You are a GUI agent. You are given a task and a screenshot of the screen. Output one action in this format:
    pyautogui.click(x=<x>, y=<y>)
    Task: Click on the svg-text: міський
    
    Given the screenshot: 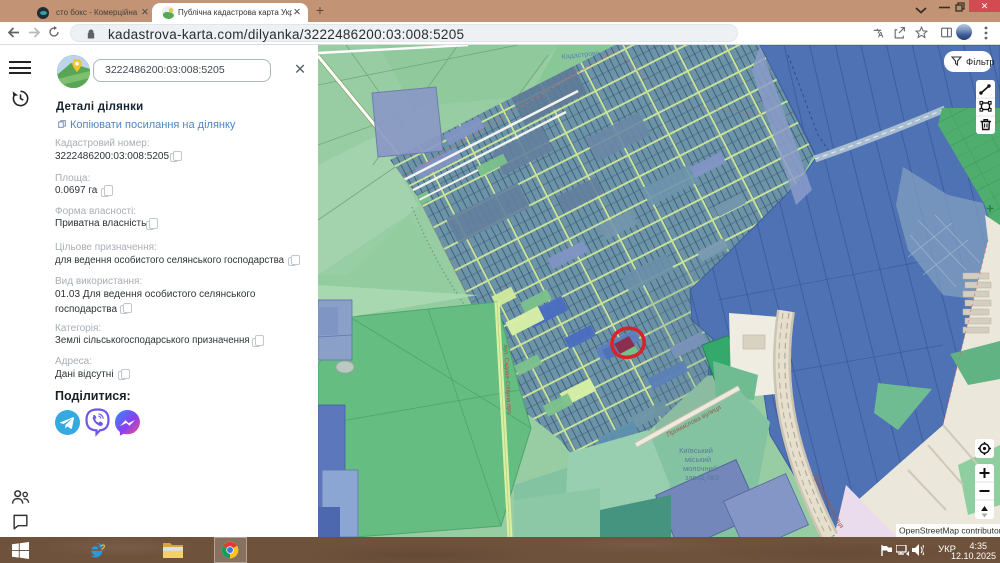 What is the action you would take?
    pyautogui.click(x=698, y=459)
    